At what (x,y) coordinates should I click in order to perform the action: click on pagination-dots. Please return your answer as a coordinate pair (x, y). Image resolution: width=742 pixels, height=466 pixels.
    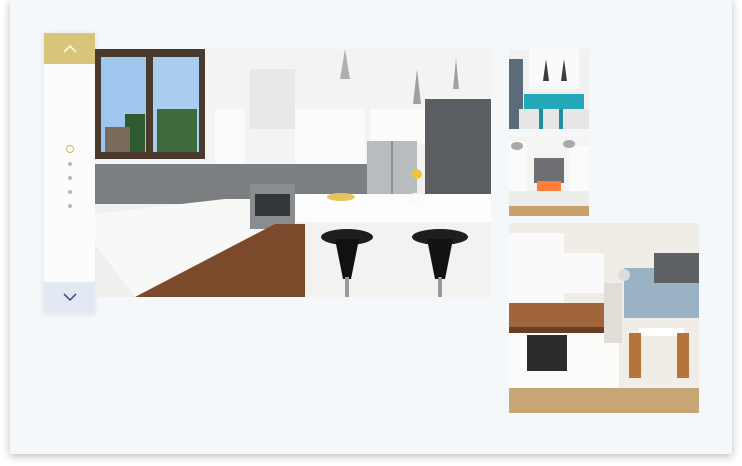
    Looking at the image, I should click on (69, 177).